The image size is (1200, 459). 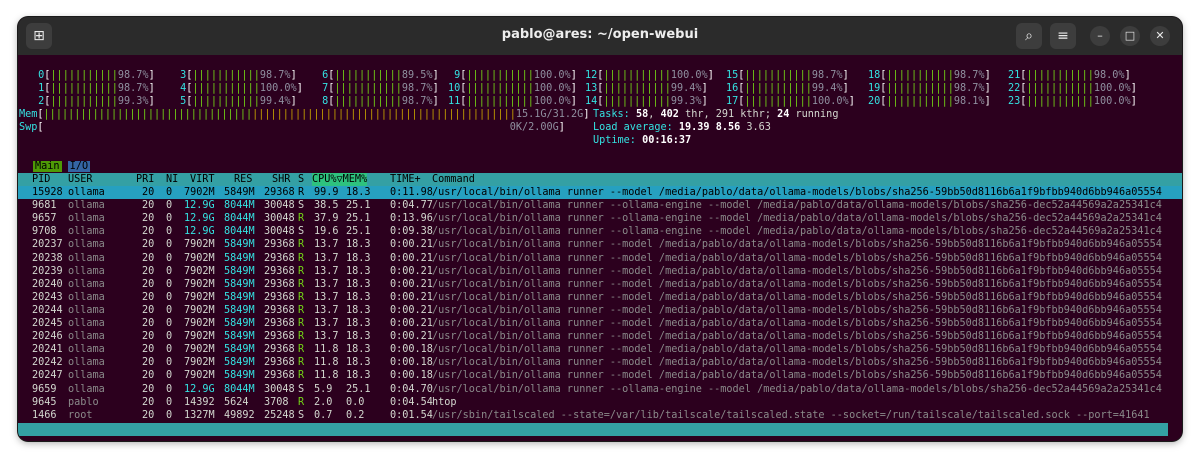 What do you see at coordinates (600, 34) in the screenshot?
I see `window-title: pablo@ares: ~/open-webui` at bounding box center [600, 34].